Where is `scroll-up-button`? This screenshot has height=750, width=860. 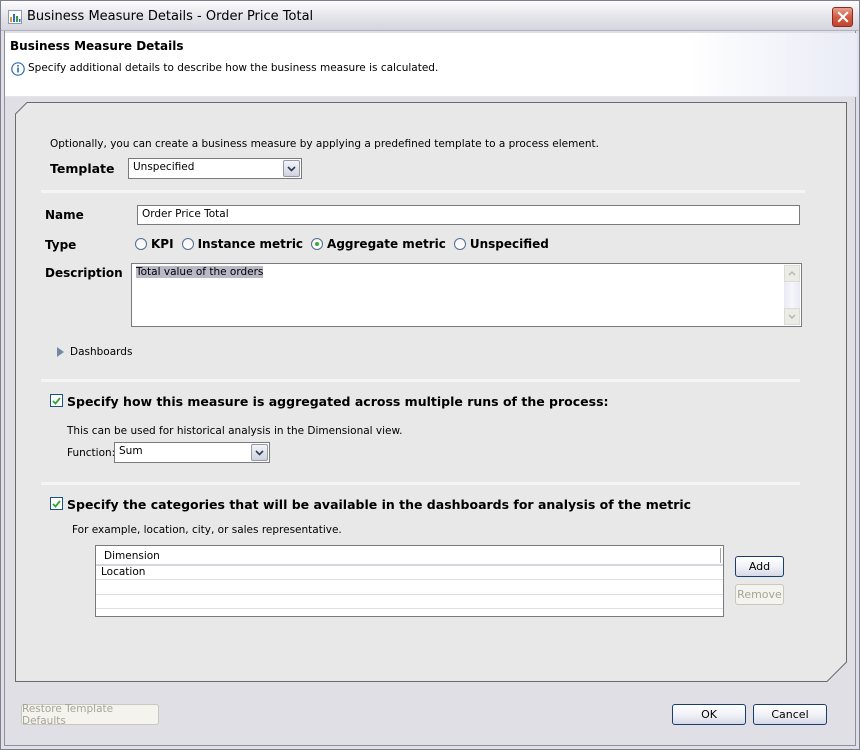 scroll-up-button is located at coordinates (792, 273).